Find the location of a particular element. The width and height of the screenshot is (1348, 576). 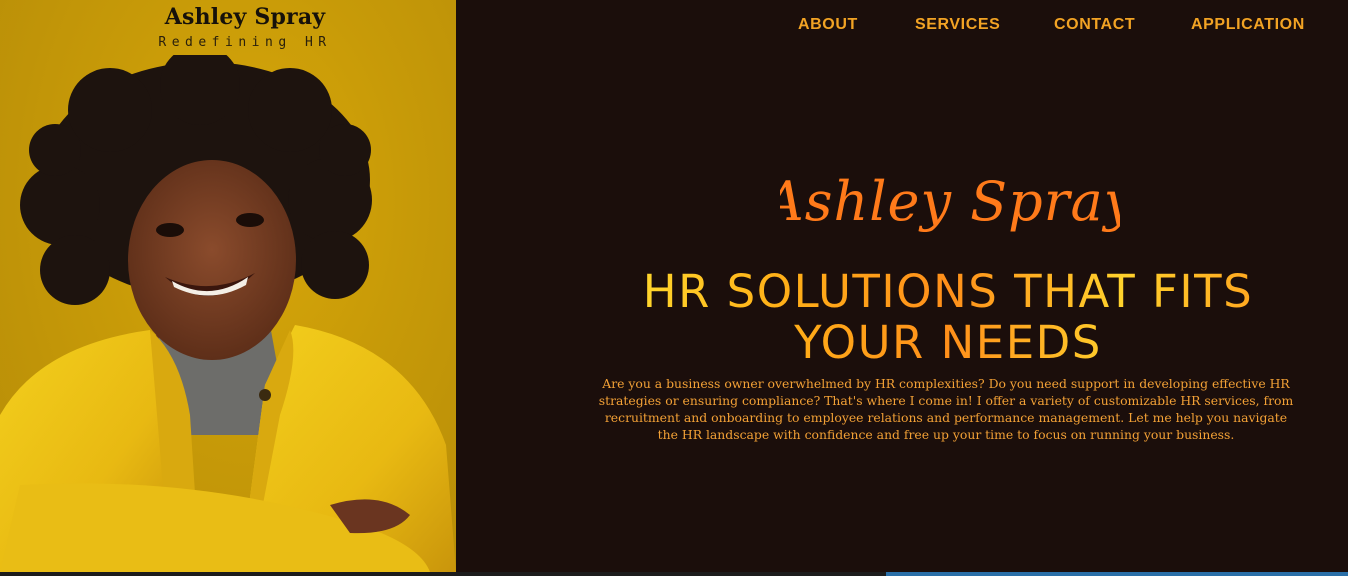

nav-link-contact: CONTACT is located at coordinates (1094, 25).